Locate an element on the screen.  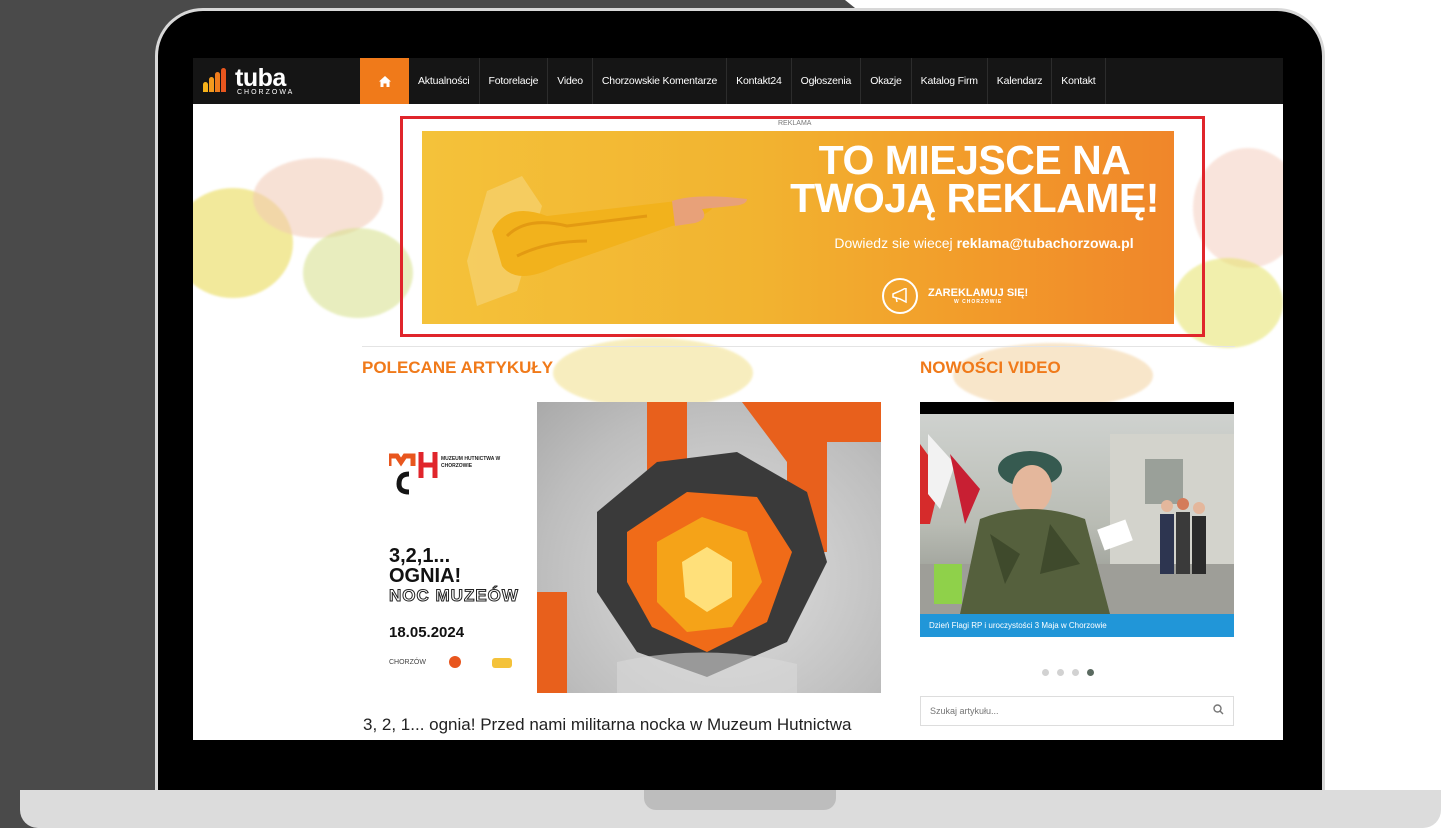
explosion-illustration is located at coordinates (709, 547).